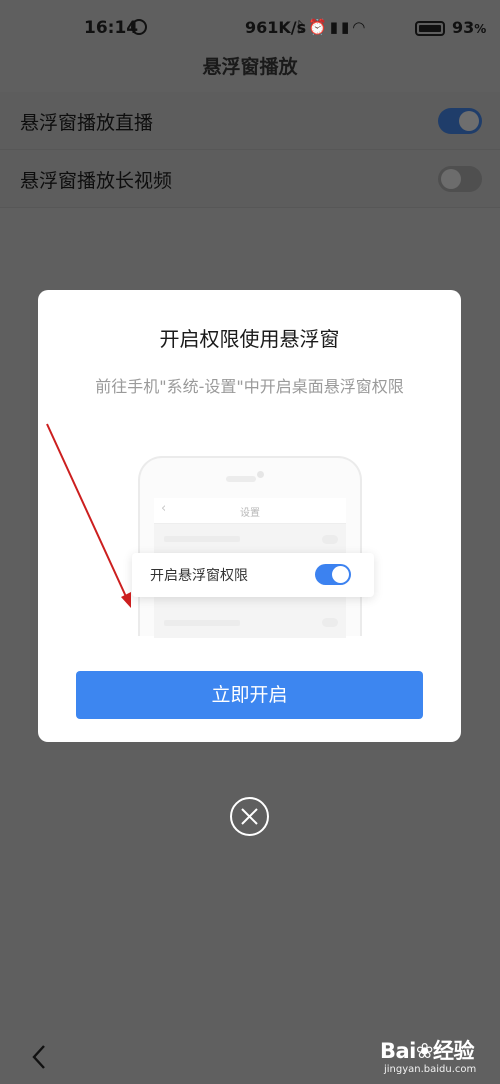 Image resolution: width=500 pixels, height=1084 pixels. What do you see at coordinates (302, 27) in the screenshot?
I see `bluetooth-icon: ᛒ` at bounding box center [302, 27].